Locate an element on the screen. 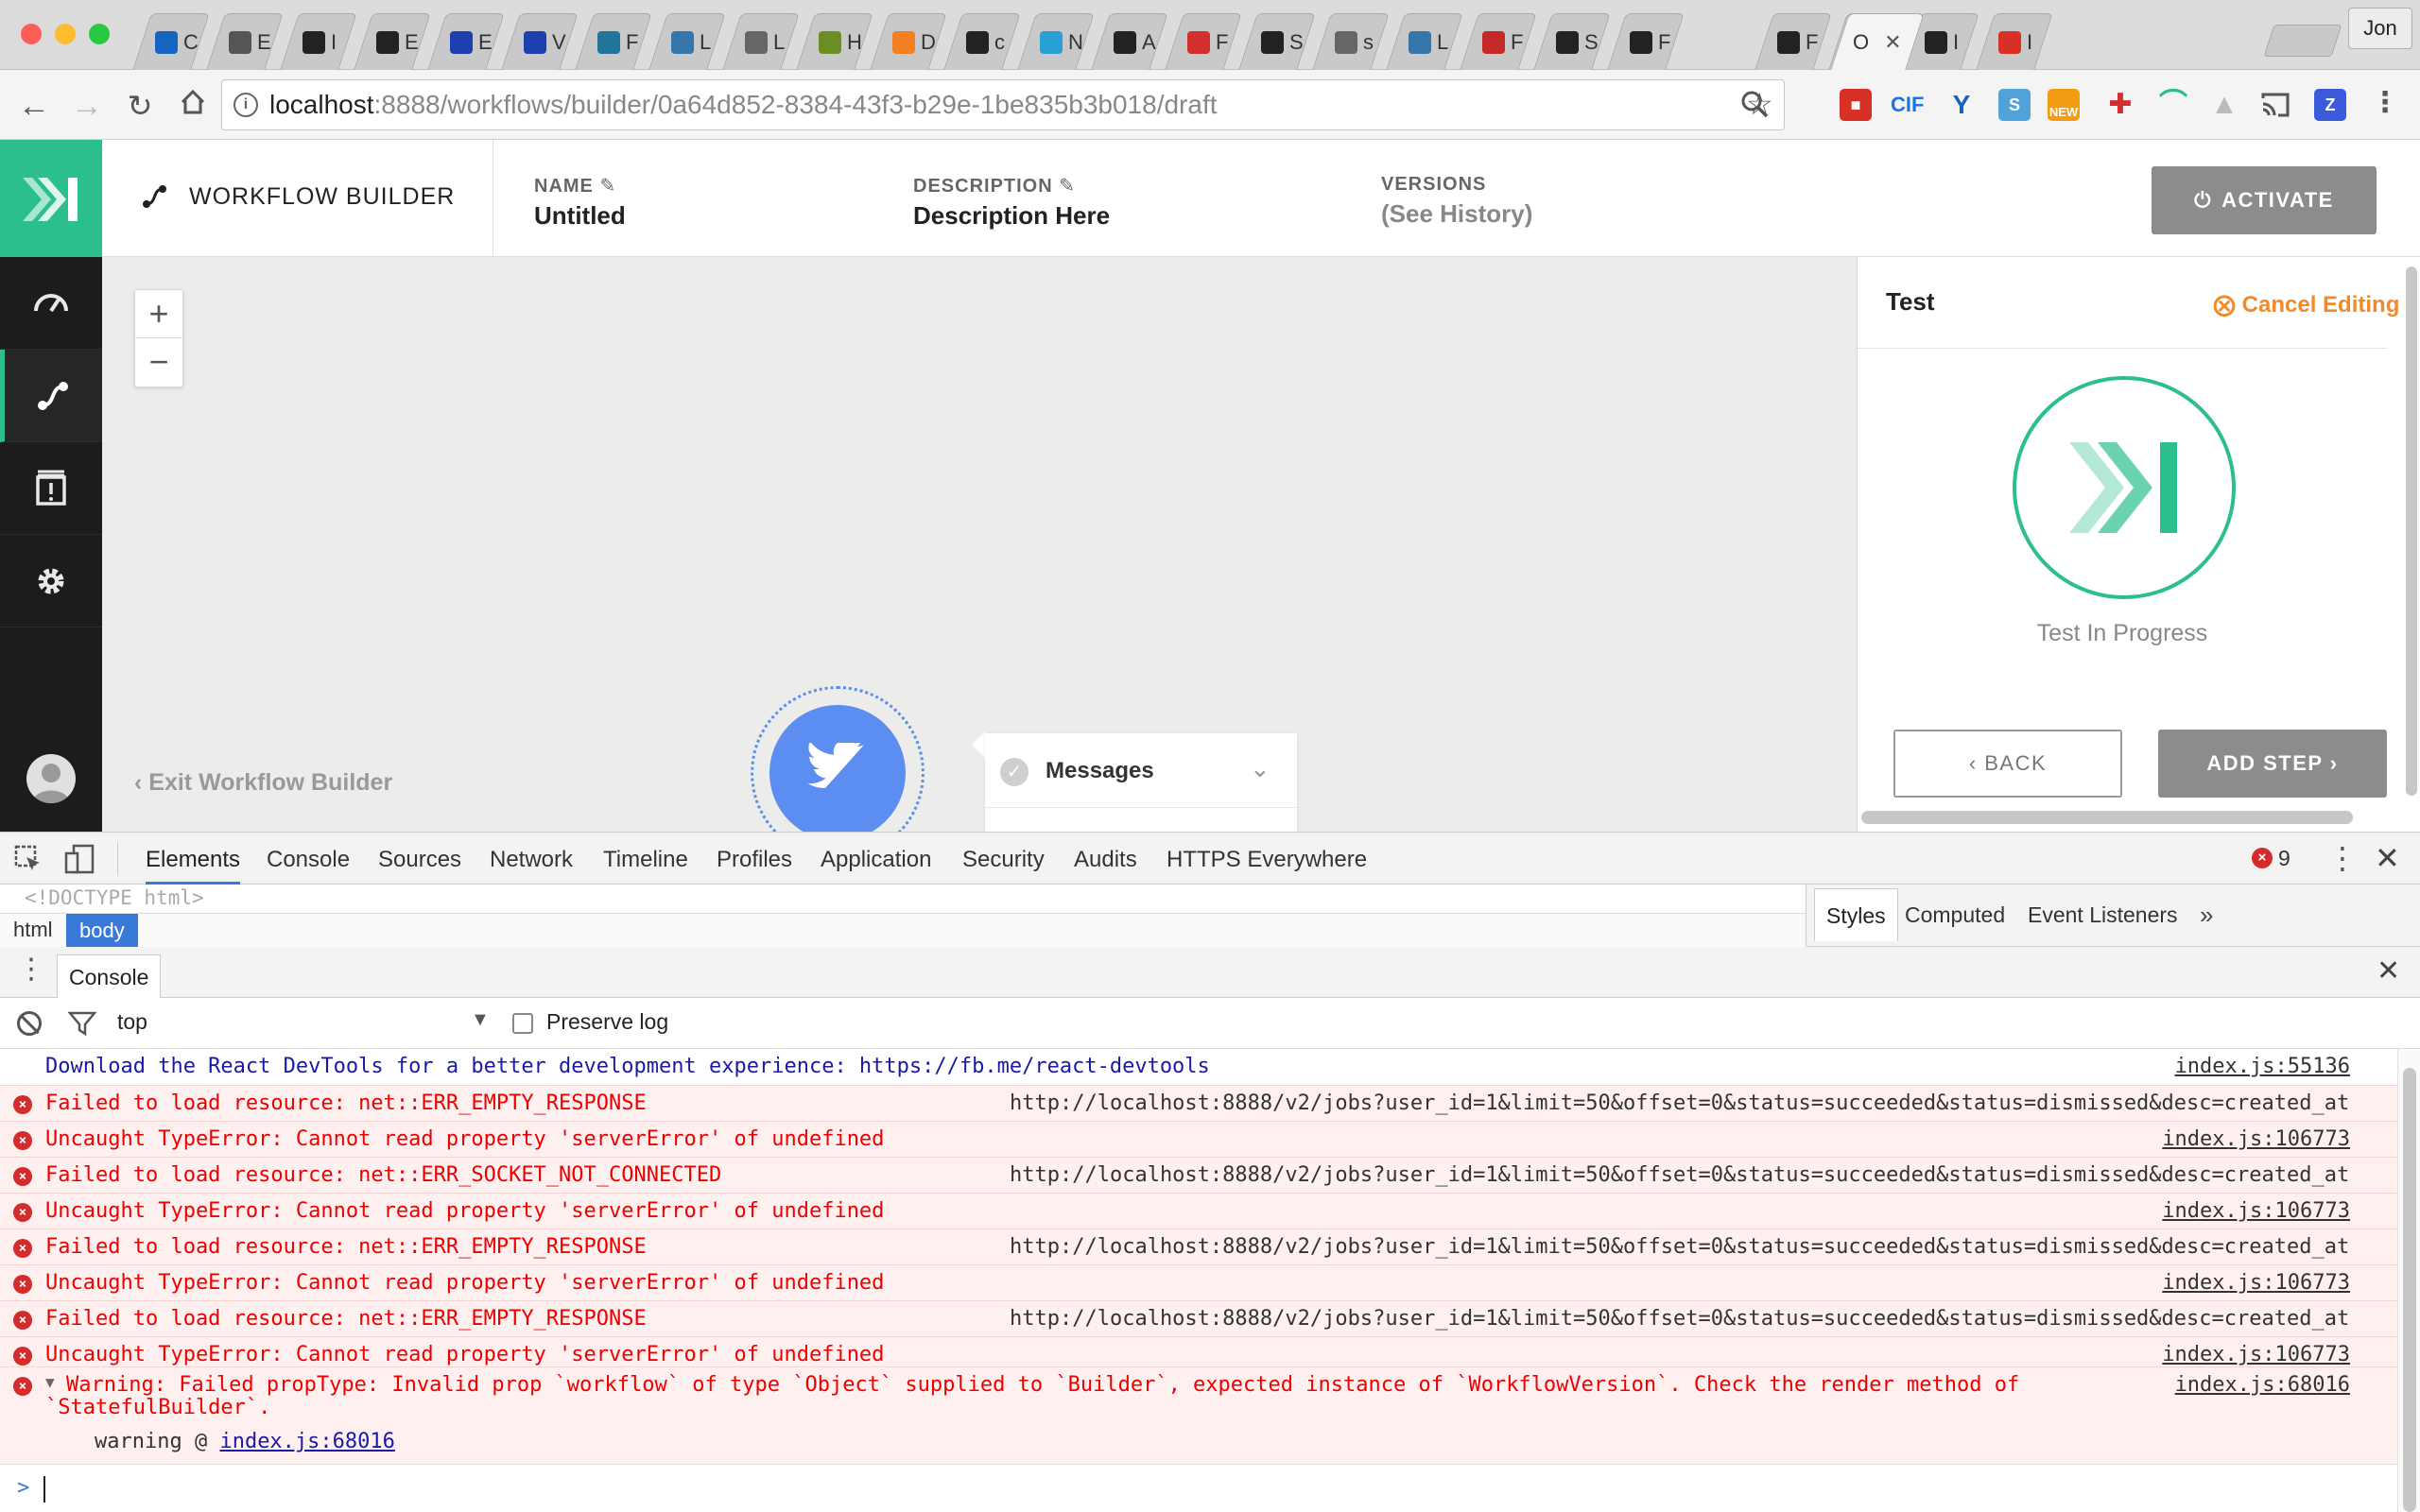  breadcrumb-html: html is located at coordinates (33, 930).